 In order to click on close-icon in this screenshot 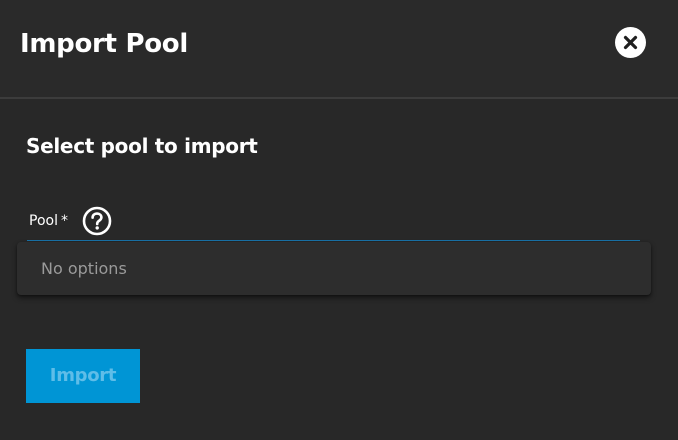, I will do `click(630, 42)`.